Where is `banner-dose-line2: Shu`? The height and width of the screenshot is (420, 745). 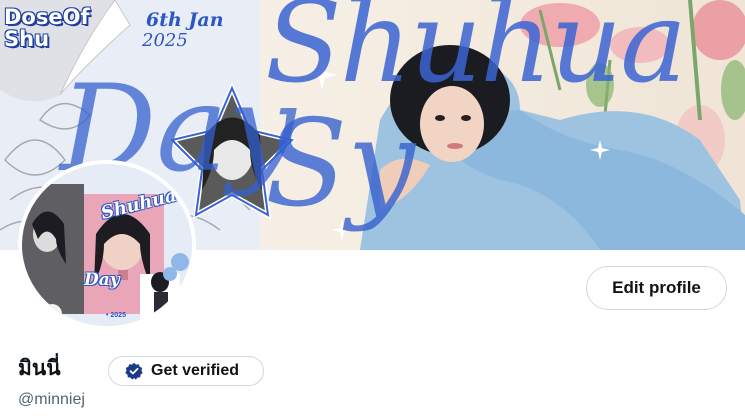 banner-dose-line2: Shu is located at coordinates (27, 39).